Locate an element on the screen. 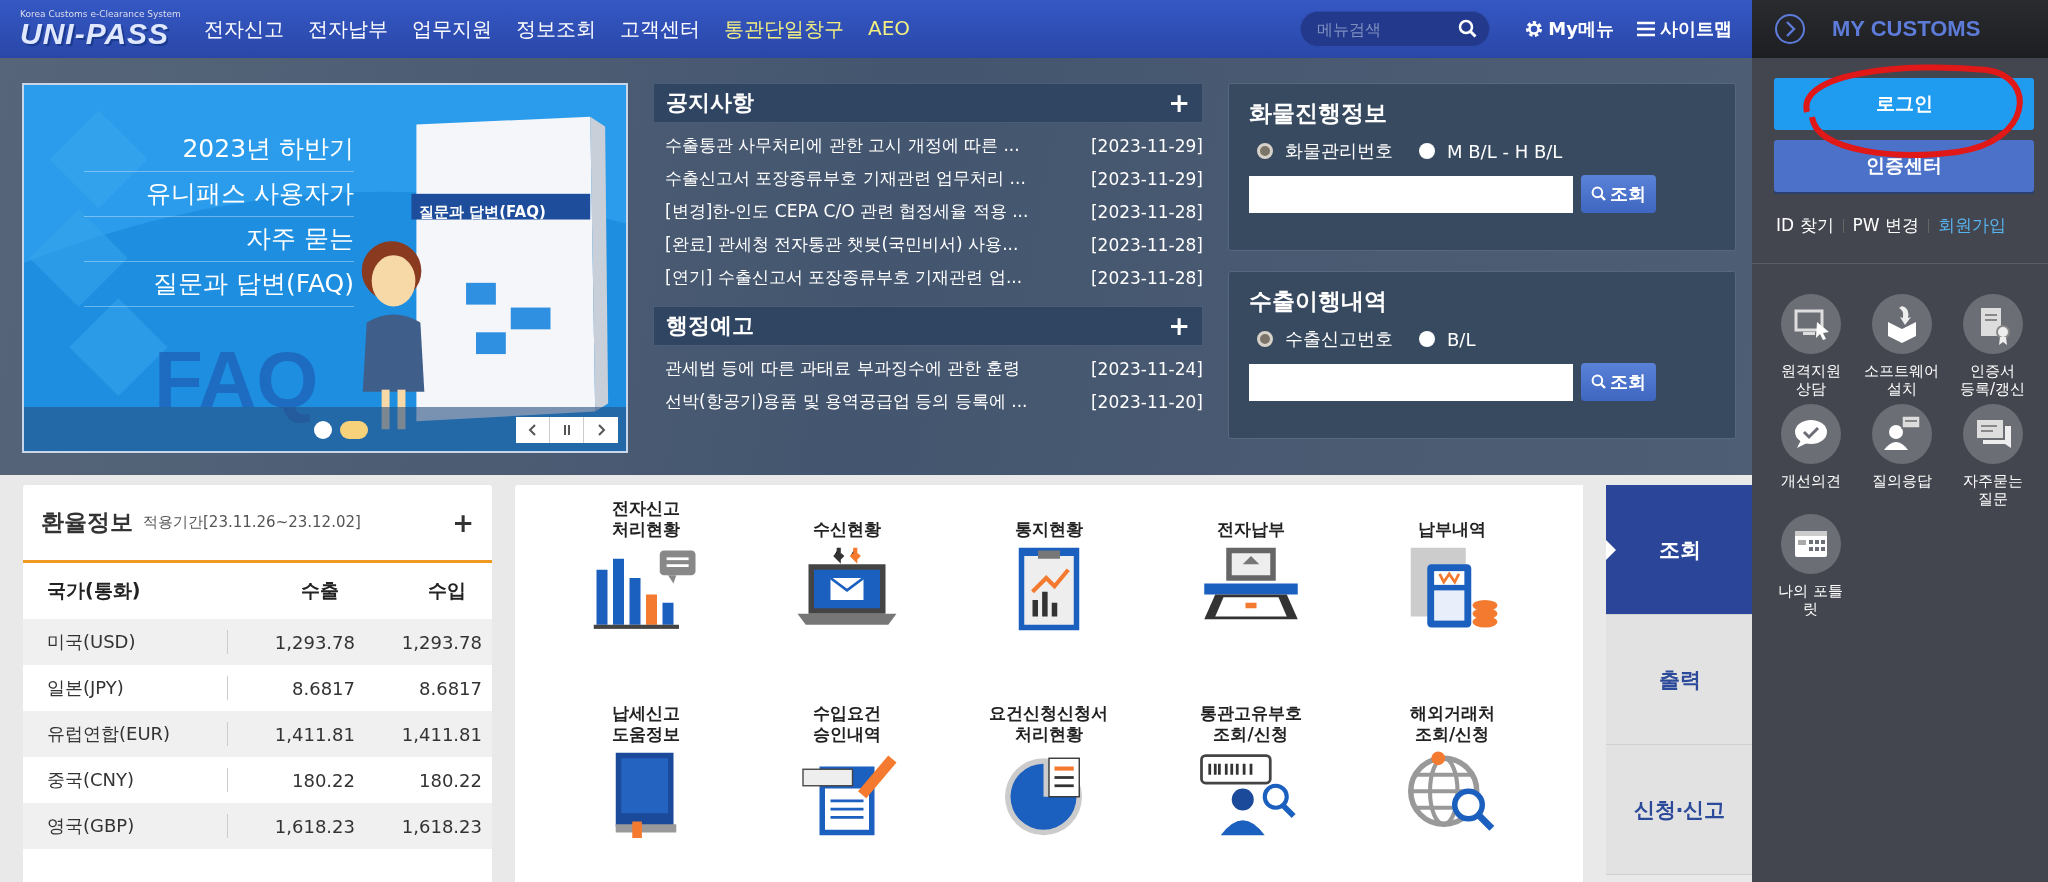  banner-headline: 자주 묻는 is located at coordinates (219, 239).